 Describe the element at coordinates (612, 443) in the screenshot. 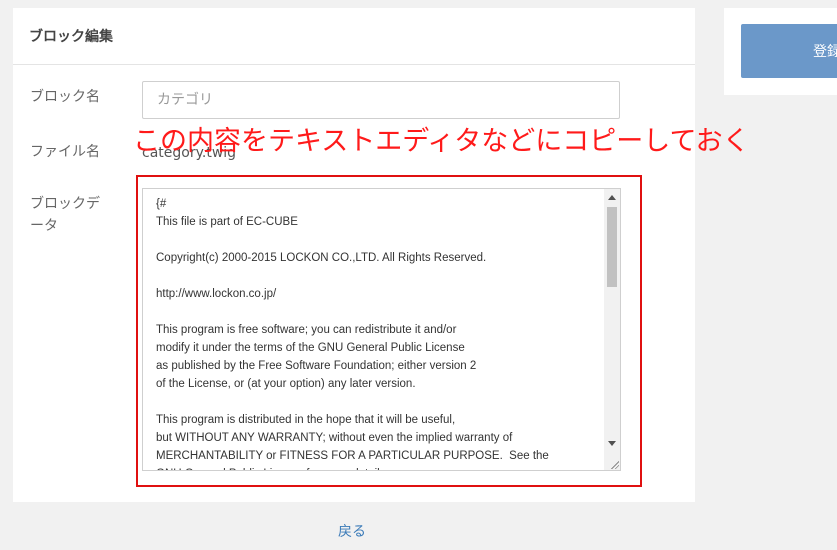

I see `scroll-down-arrow-icon` at that location.